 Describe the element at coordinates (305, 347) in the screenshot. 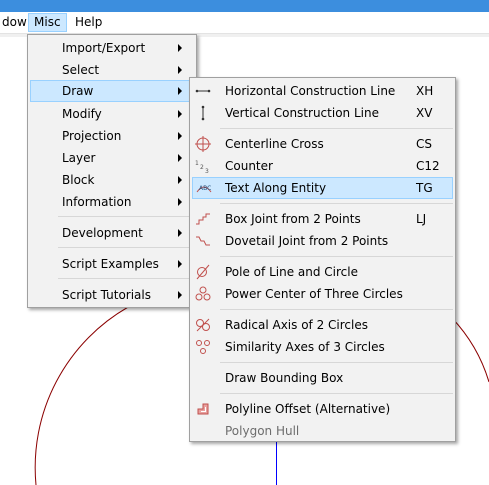

I see `menu-item-label: Similarity Axes of 3 Circles` at that location.